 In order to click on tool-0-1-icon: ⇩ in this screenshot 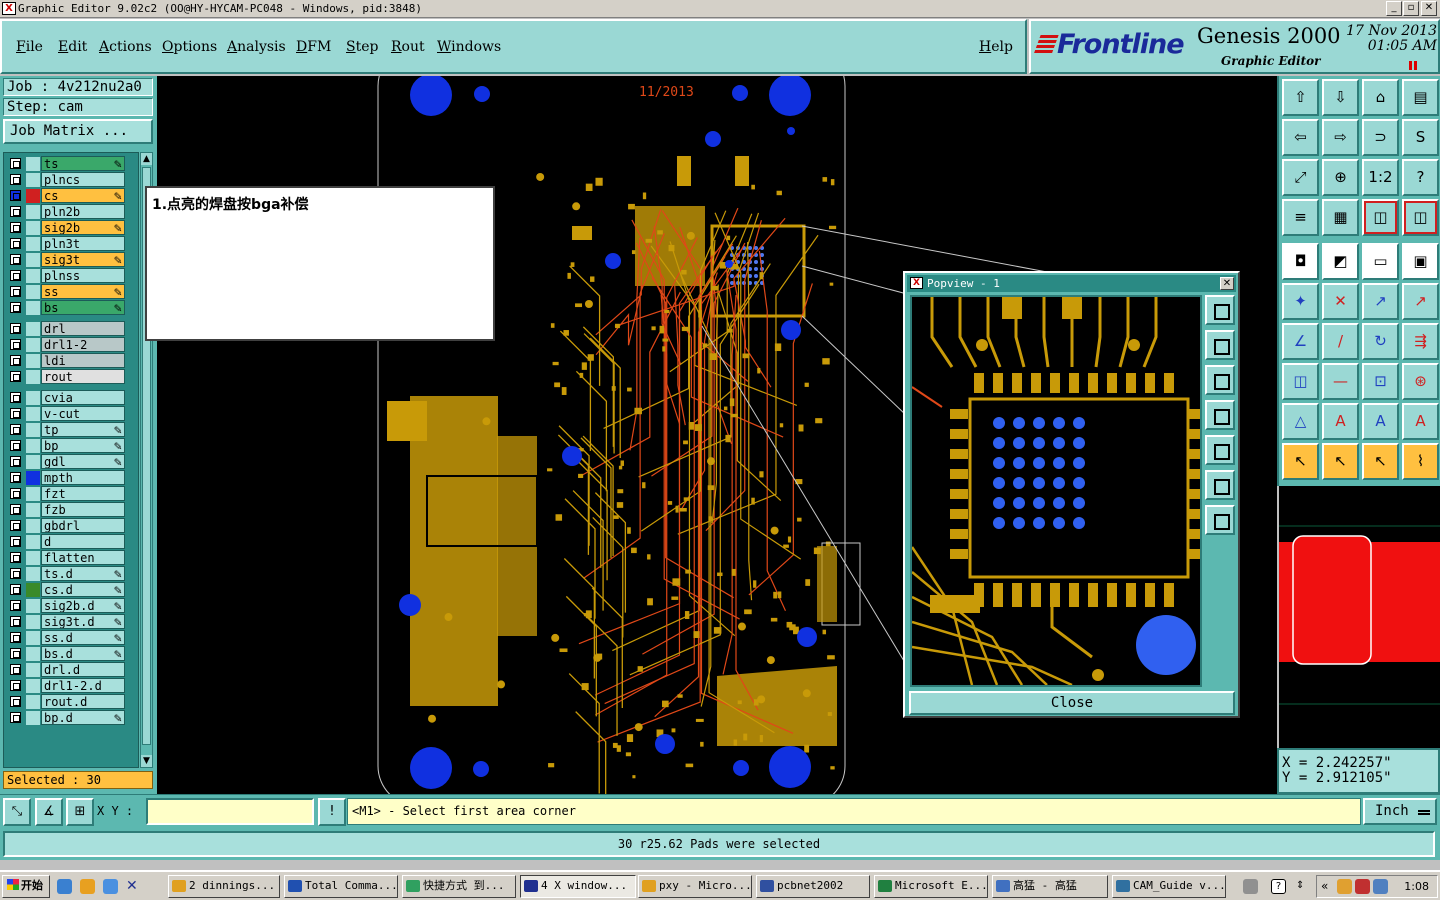, I will do `click(1340, 97)`.